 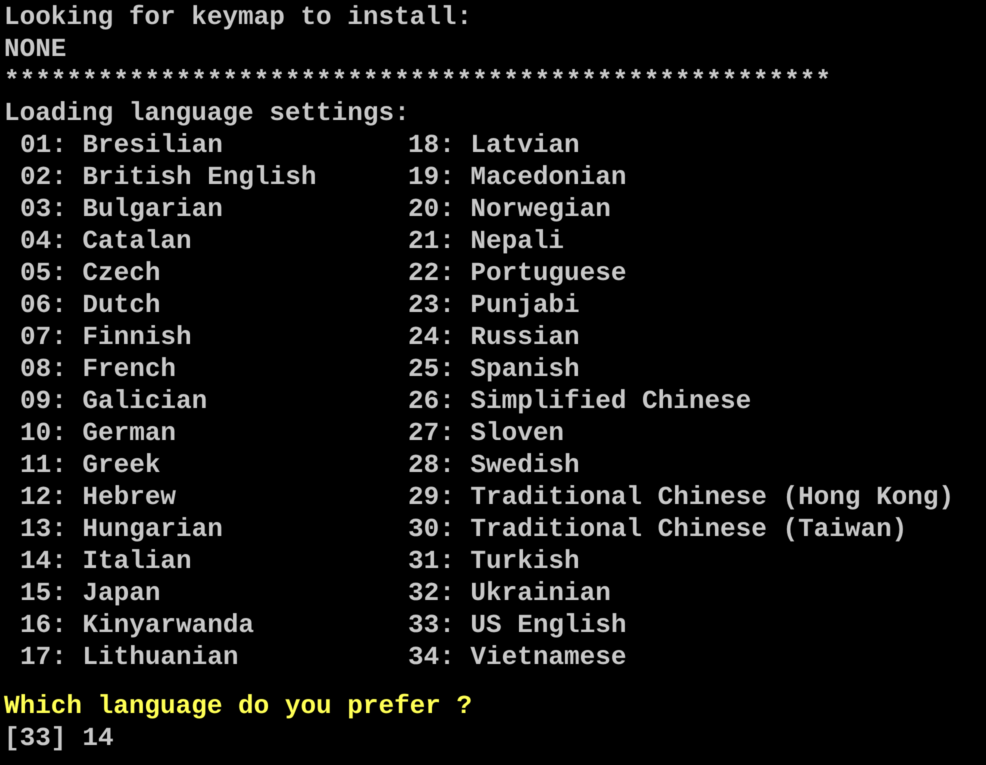 What do you see at coordinates (494, 465) in the screenshot?
I see `language-option: 28: Swedish` at bounding box center [494, 465].